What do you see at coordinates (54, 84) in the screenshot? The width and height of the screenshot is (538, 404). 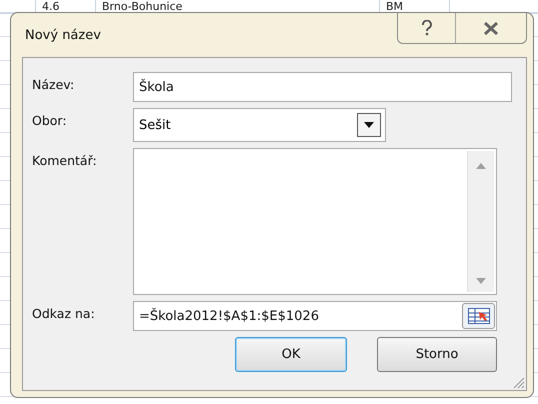 I see `field-label: Název:` at bounding box center [54, 84].